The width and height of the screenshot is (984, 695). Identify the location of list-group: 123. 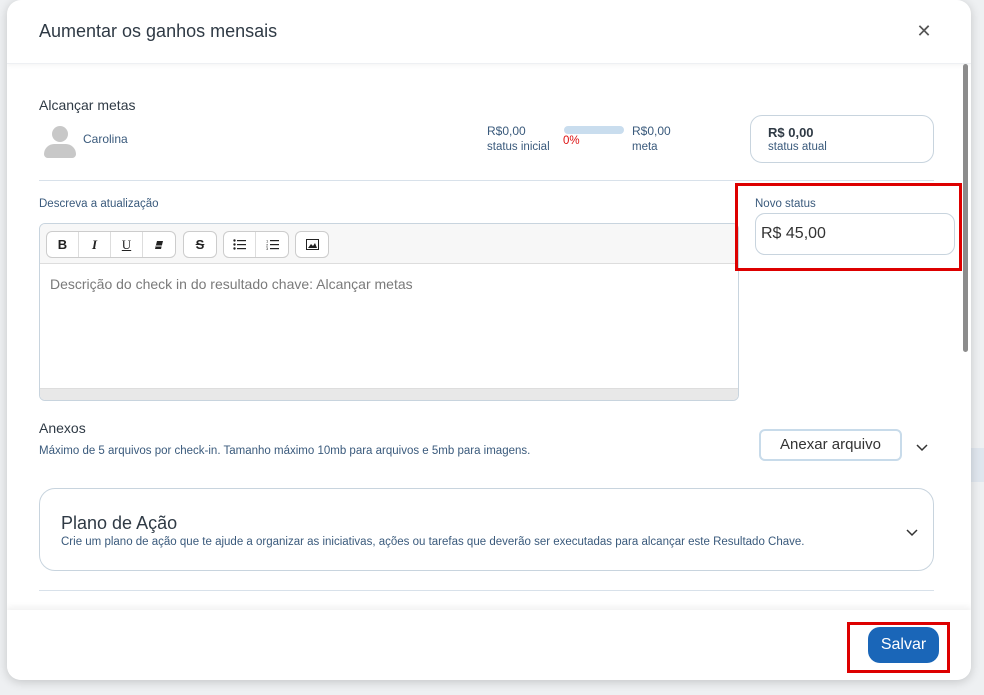
(256, 244).